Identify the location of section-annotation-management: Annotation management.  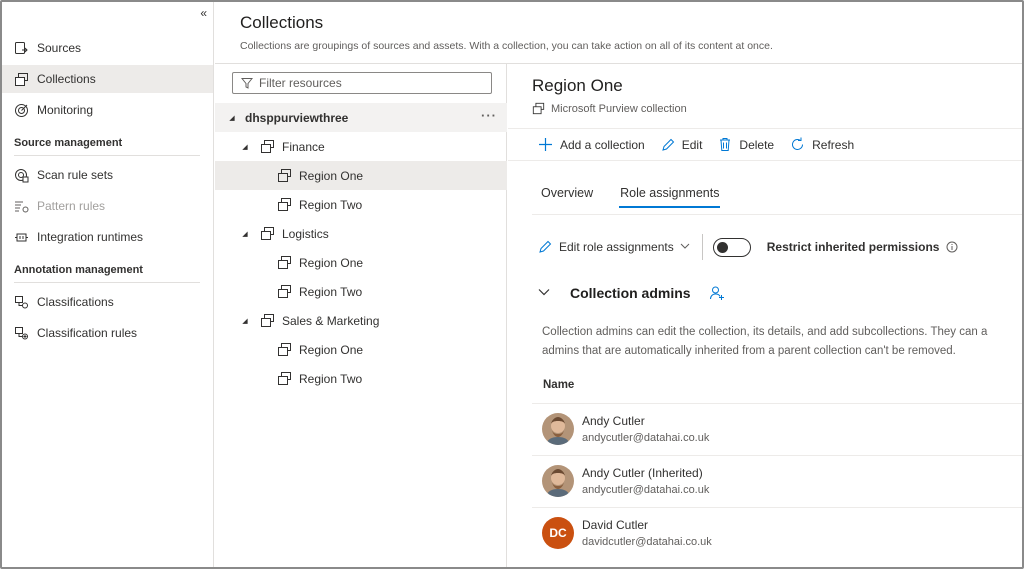
(78, 270).